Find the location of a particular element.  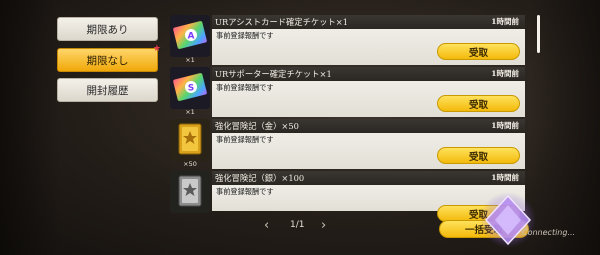

item-header: URサポーター確定チケット×1 1時間前 is located at coordinates (368, 74).